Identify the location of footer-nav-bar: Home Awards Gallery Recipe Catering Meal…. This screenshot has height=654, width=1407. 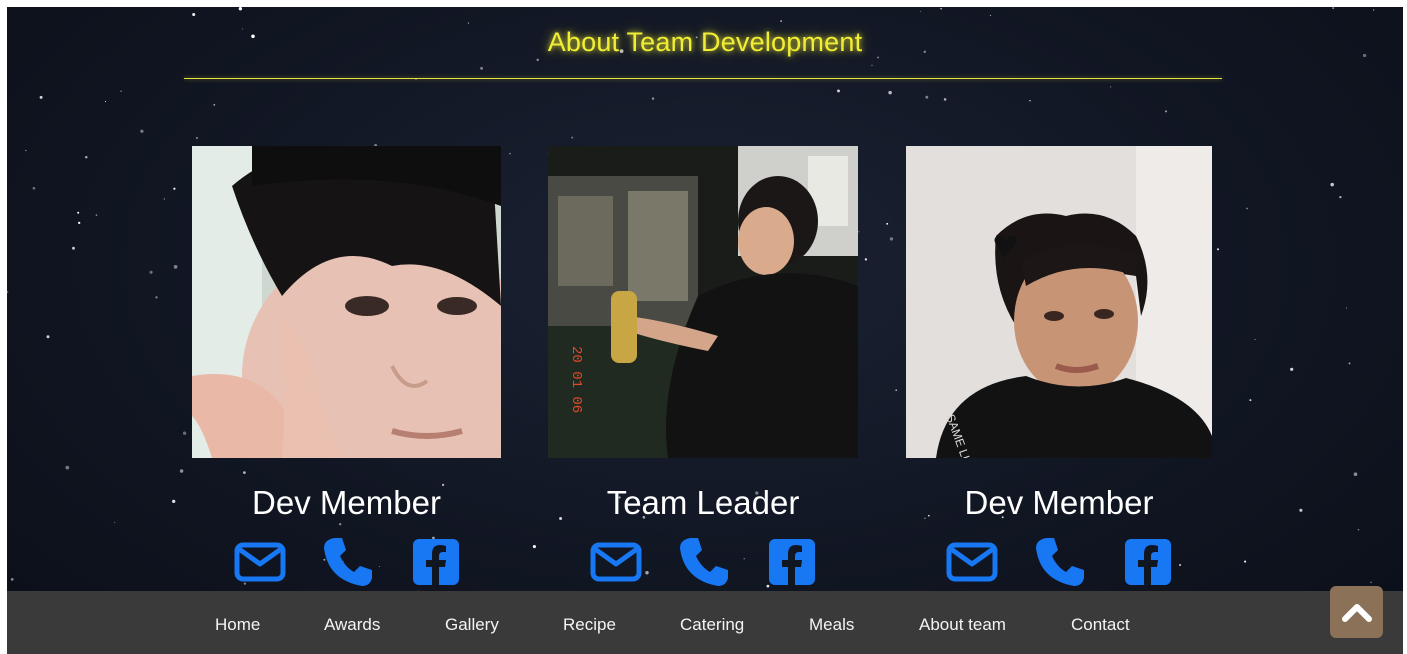
(705, 622).